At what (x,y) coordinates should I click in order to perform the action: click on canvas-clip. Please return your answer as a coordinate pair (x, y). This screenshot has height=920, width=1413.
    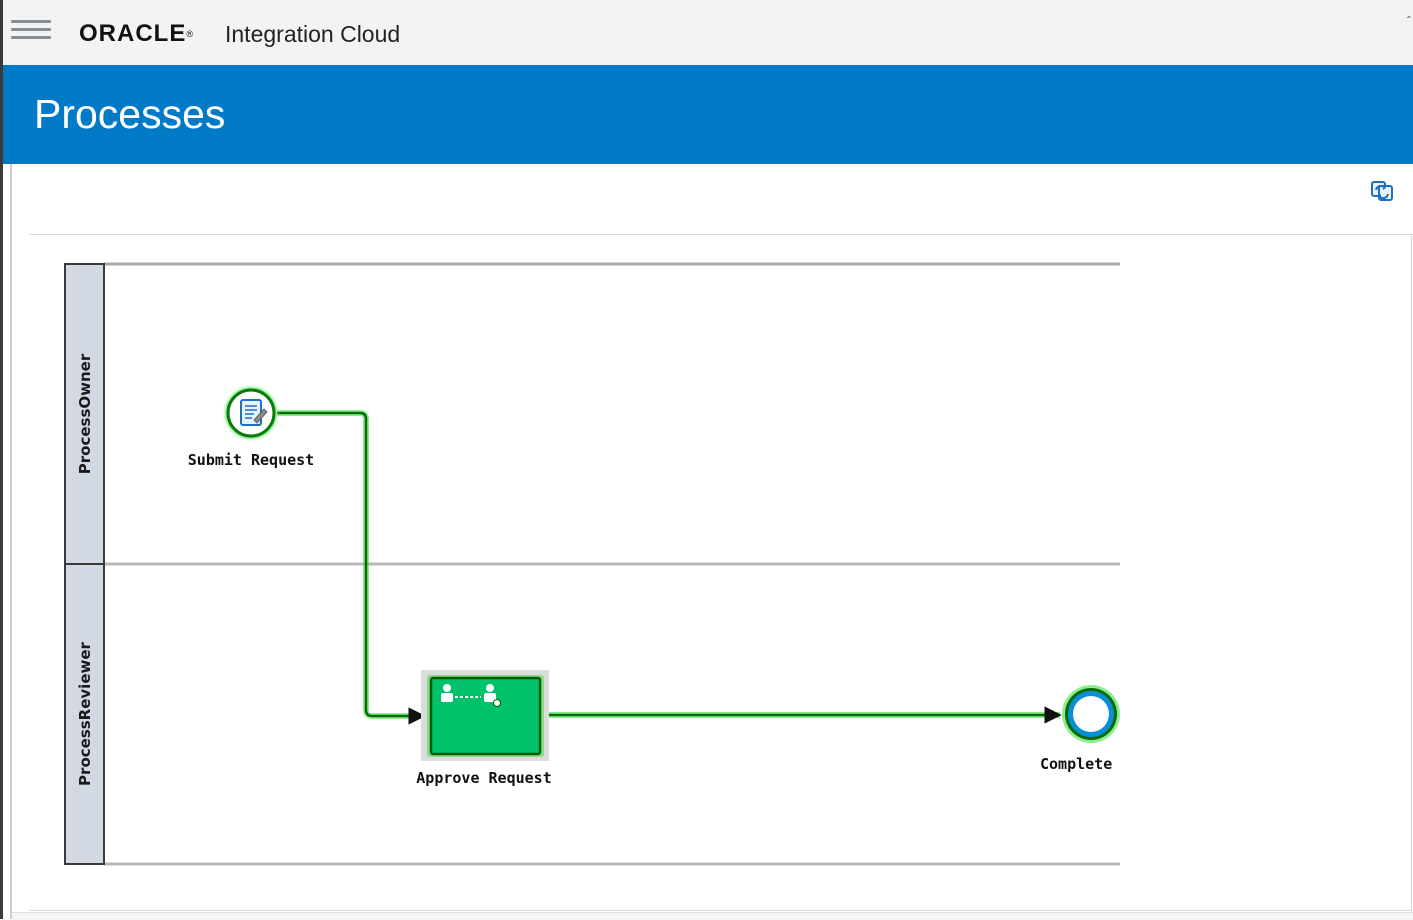
    Looking at the image, I should click on (1150, 565).